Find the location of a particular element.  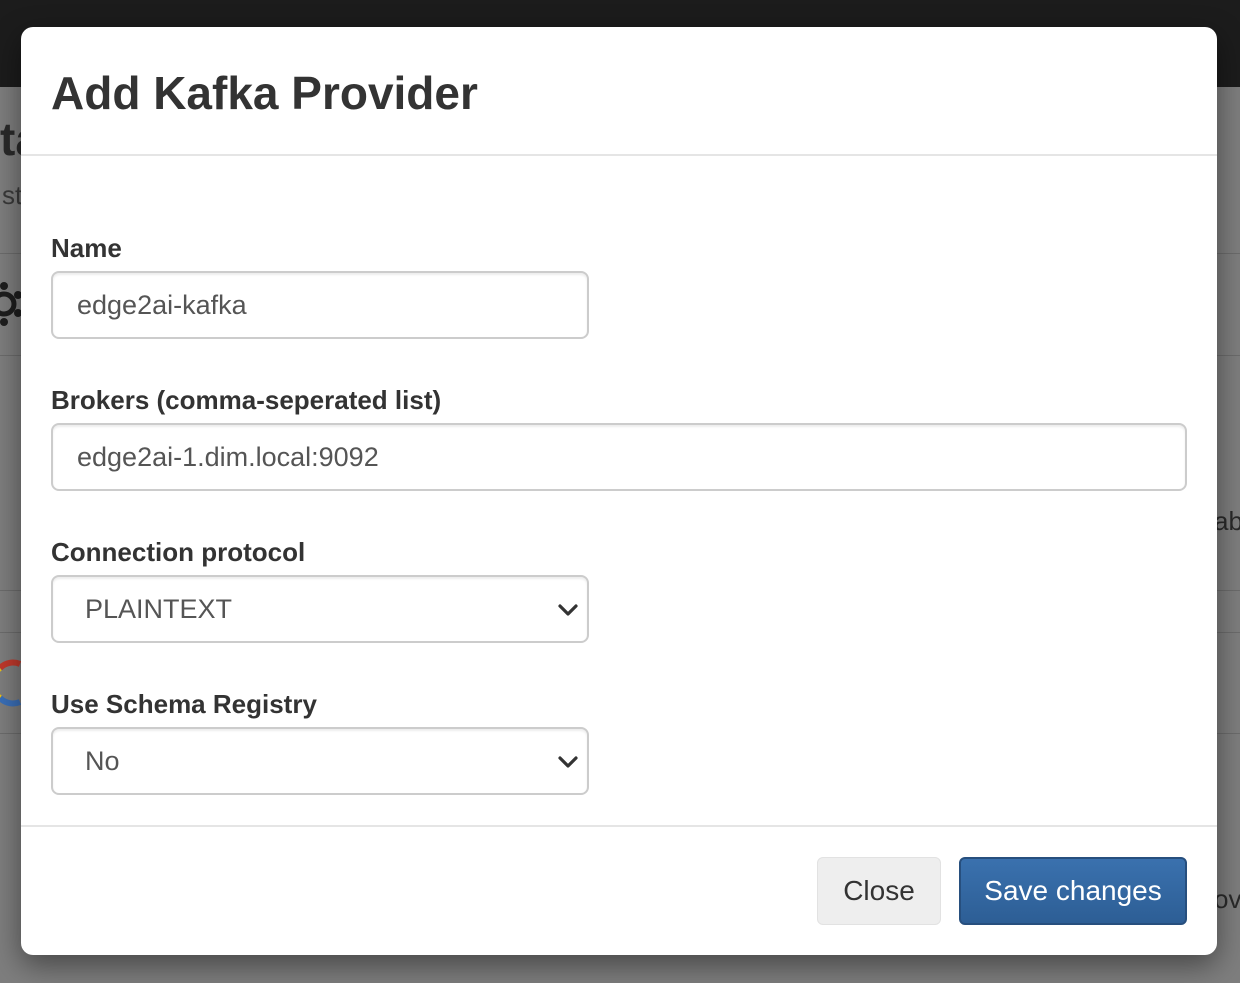

background-subtitle-fragment: st is located at coordinates (12, 195).